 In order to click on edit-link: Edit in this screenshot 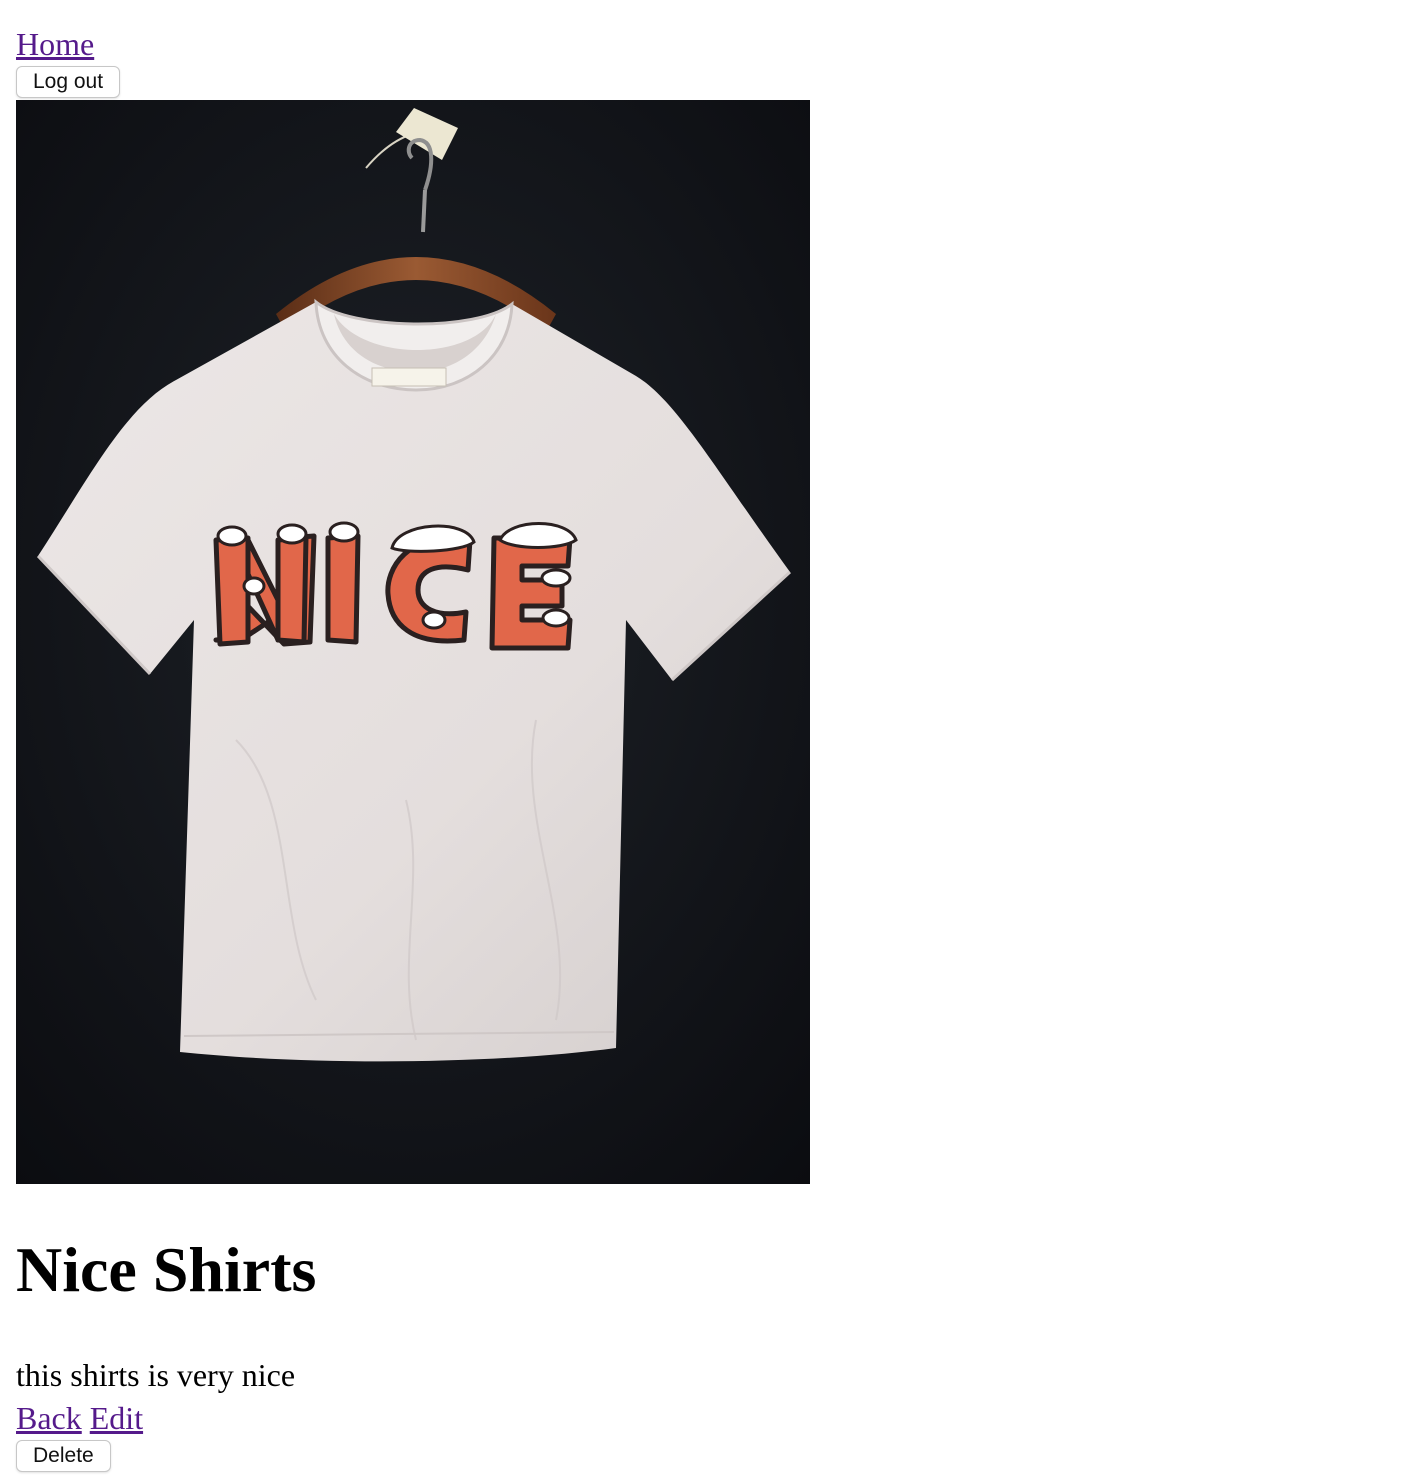, I will do `click(116, 1418)`.